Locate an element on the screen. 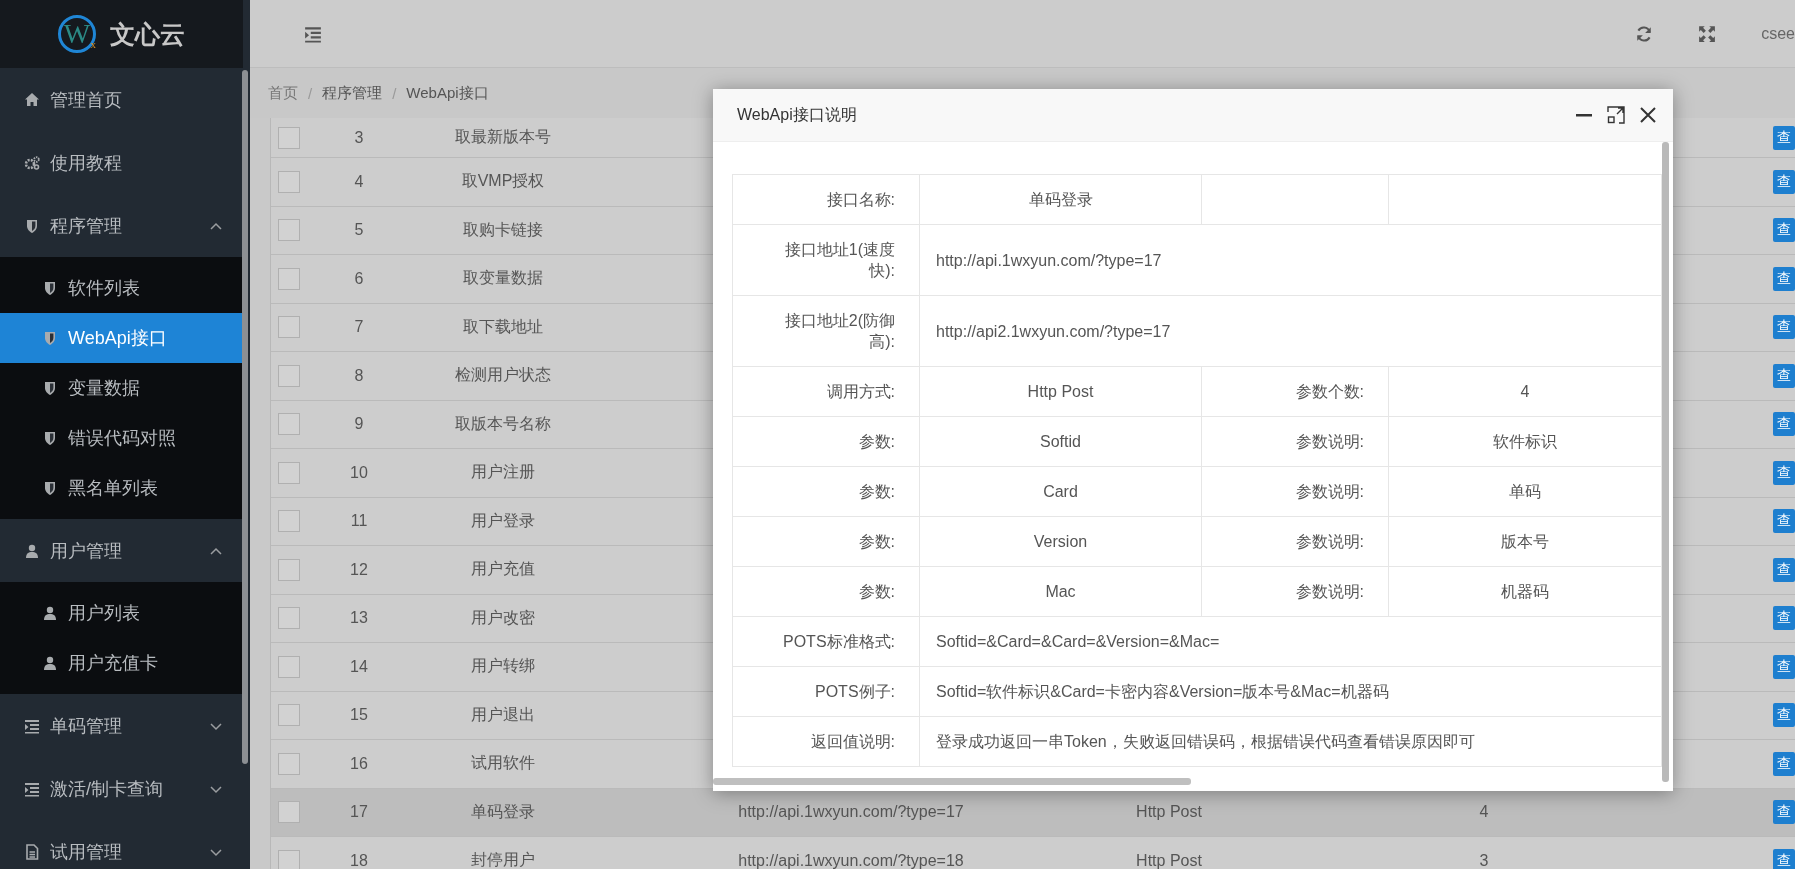 The height and width of the screenshot is (869, 1795). breadcrumb-link: 程序管理 is located at coordinates (352, 93).